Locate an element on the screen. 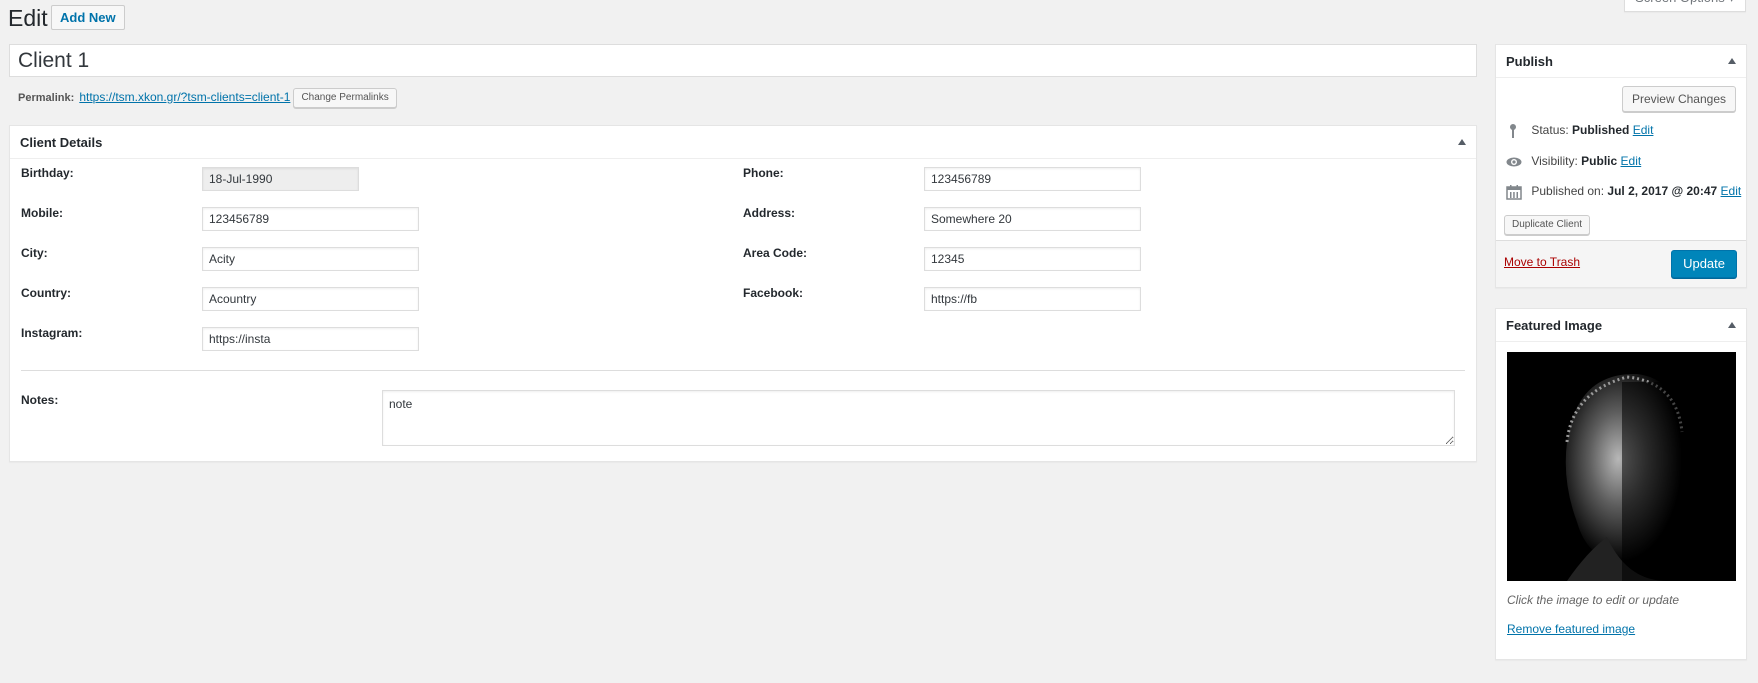 The width and height of the screenshot is (1758, 683). featured-image-thumbnail is located at coordinates (1621, 466).